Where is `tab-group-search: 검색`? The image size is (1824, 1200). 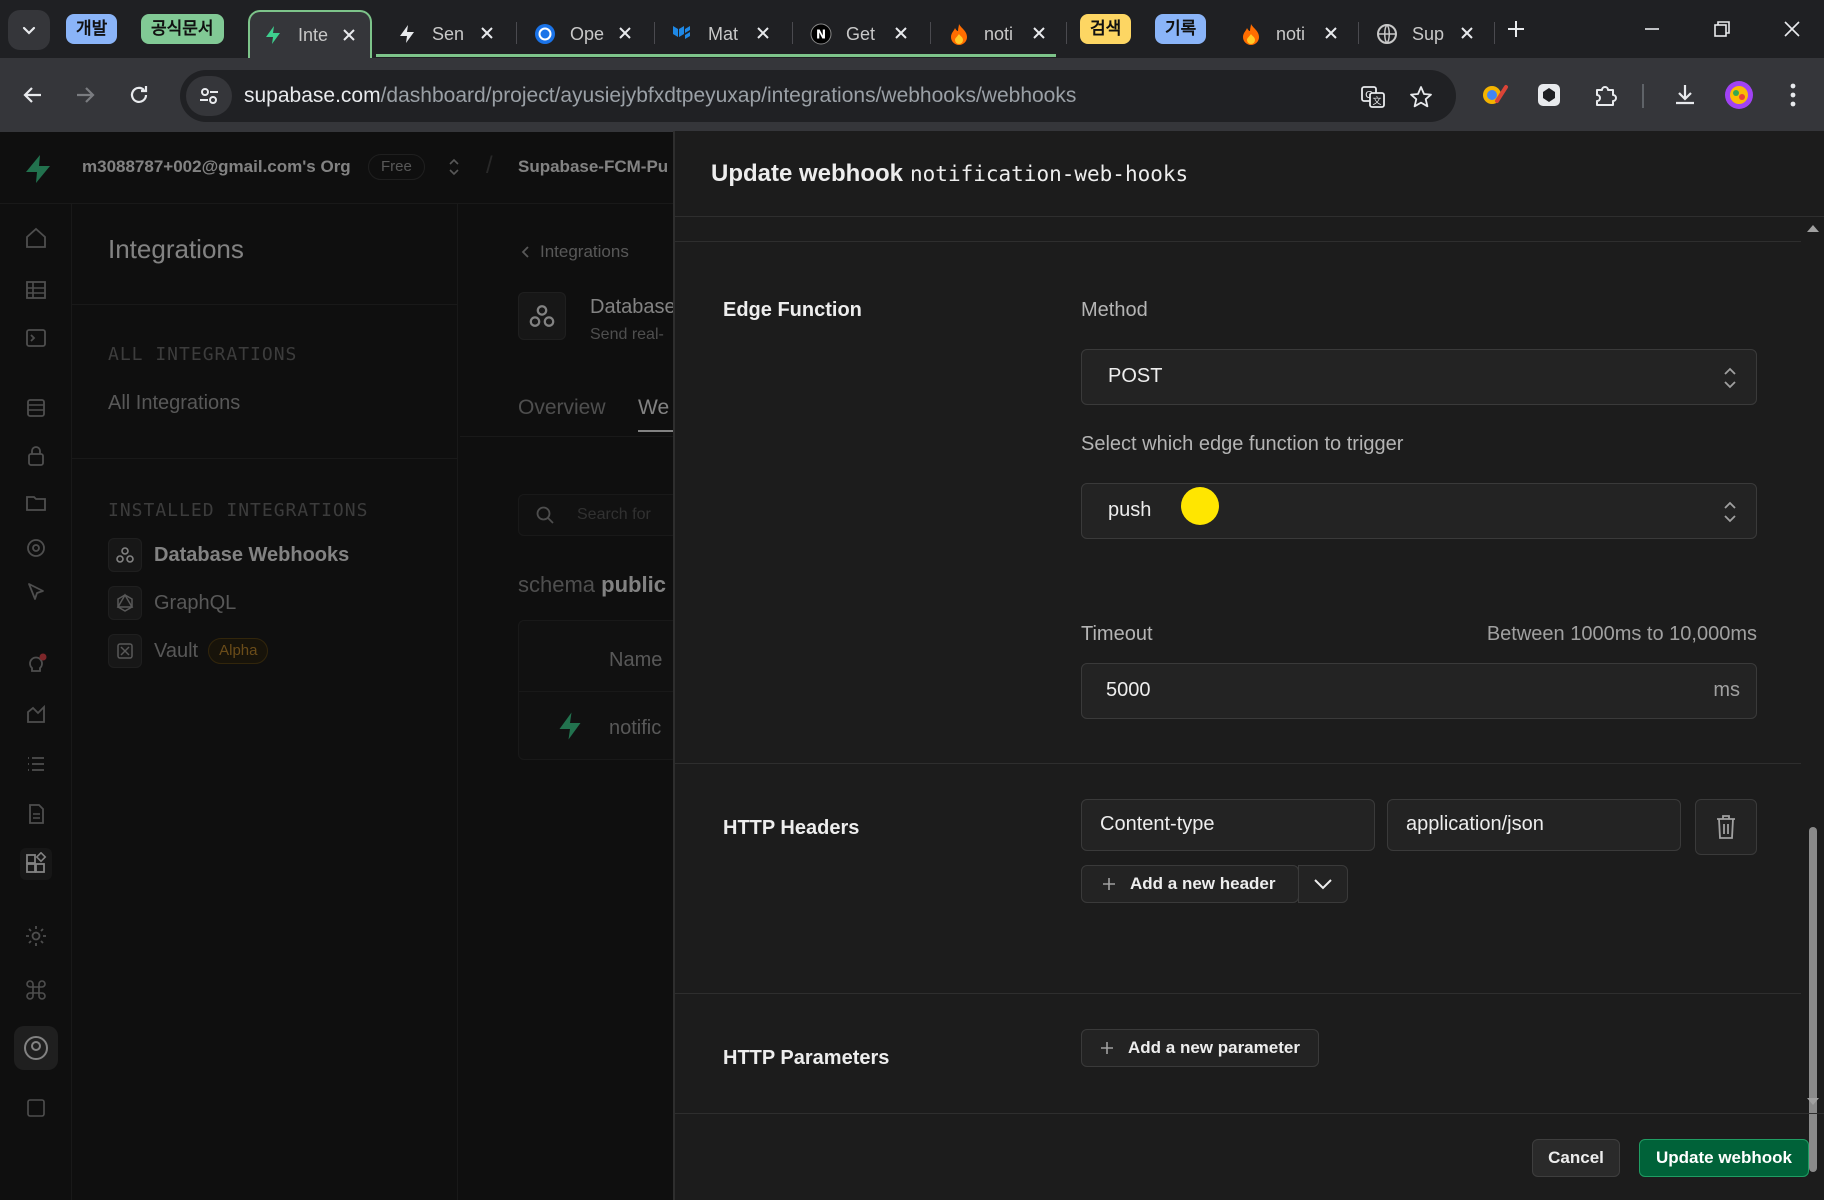 tab-group-search: 검색 is located at coordinates (1106, 29).